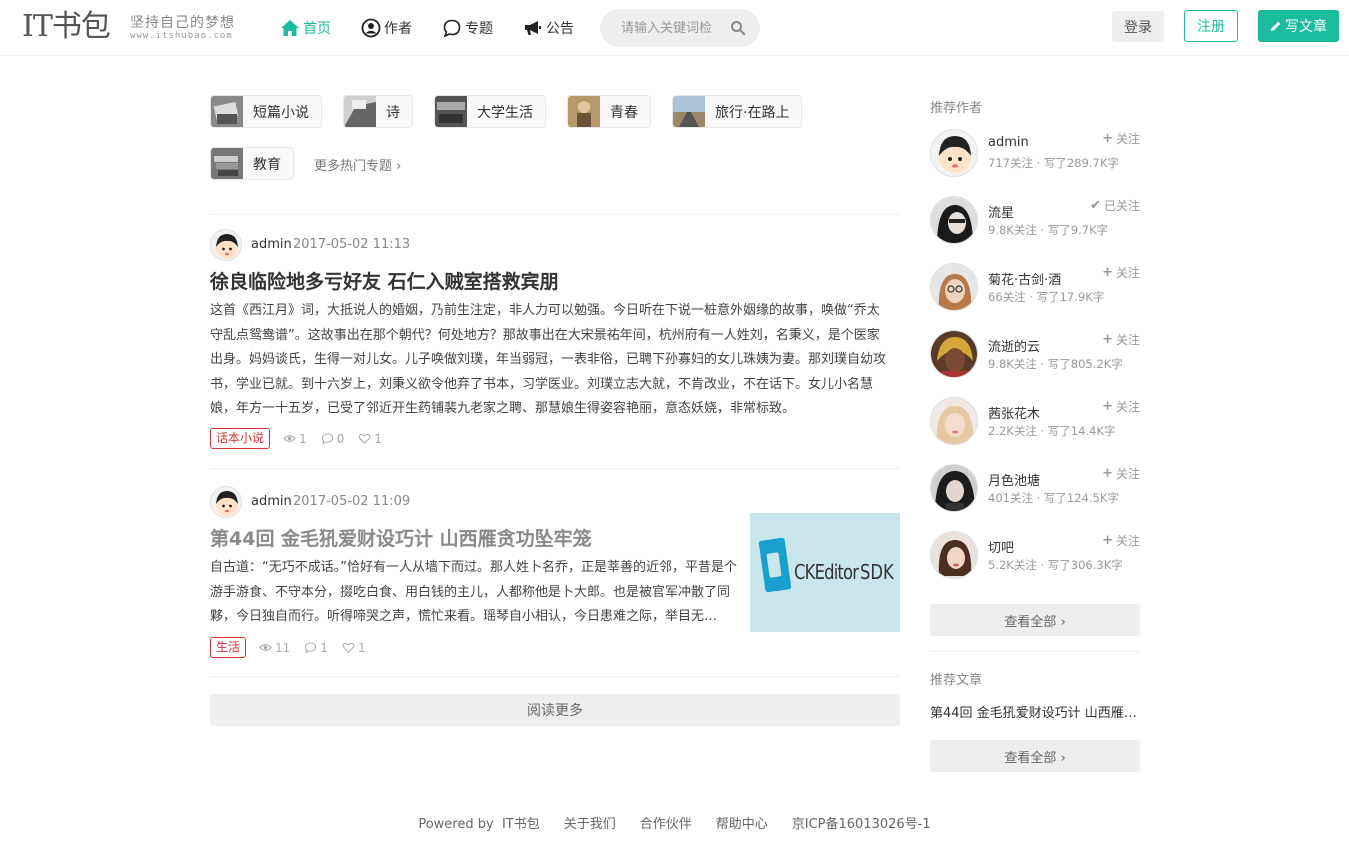 This screenshot has width=1349, height=852. What do you see at coordinates (742, 822) in the screenshot?
I see `footer-help-link: 帮助中心` at bounding box center [742, 822].